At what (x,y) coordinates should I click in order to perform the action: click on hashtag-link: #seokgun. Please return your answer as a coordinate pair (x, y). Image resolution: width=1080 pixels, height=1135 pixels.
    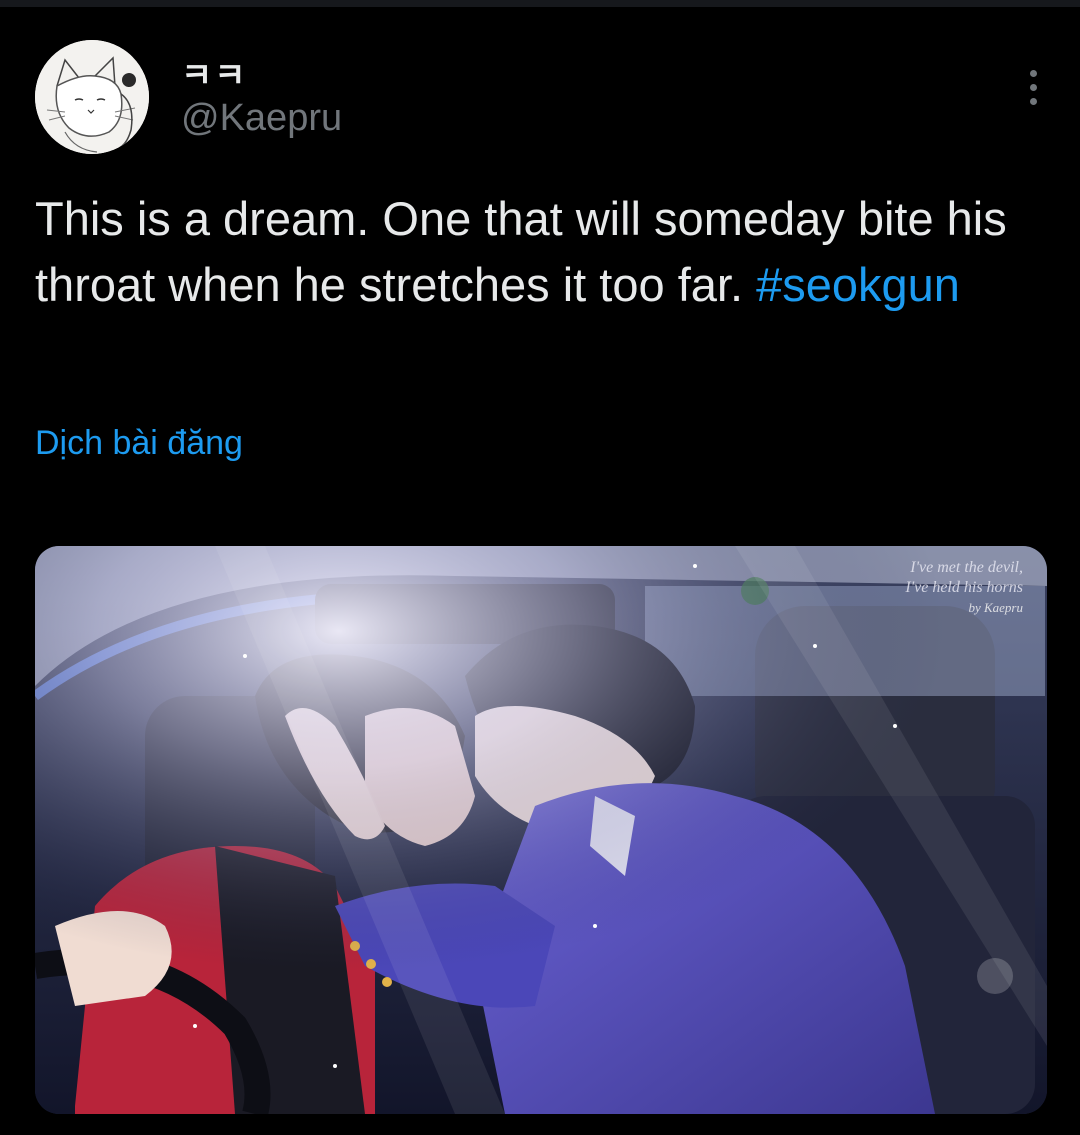
    Looking at the image, I should click on (858, 284).